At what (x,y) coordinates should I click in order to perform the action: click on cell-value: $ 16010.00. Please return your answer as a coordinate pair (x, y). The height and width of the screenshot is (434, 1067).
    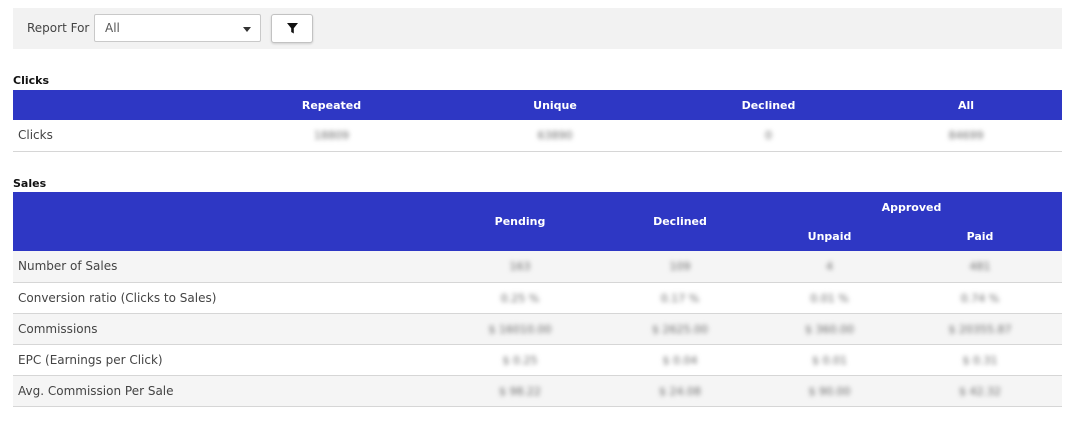
    Looking at the image, I should click on (520, 329).